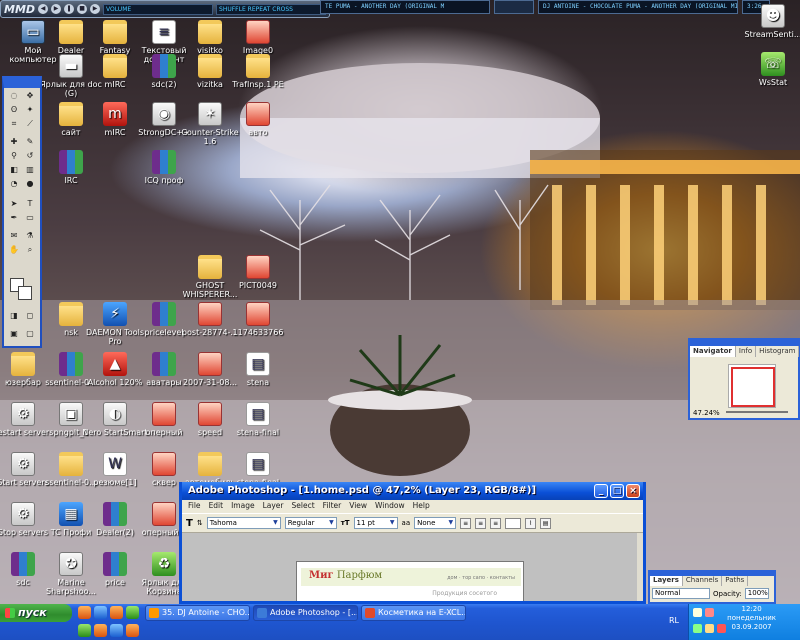 The image size is (800, 640). I want to click on align-left-icon: ≡, so click(466, 523).